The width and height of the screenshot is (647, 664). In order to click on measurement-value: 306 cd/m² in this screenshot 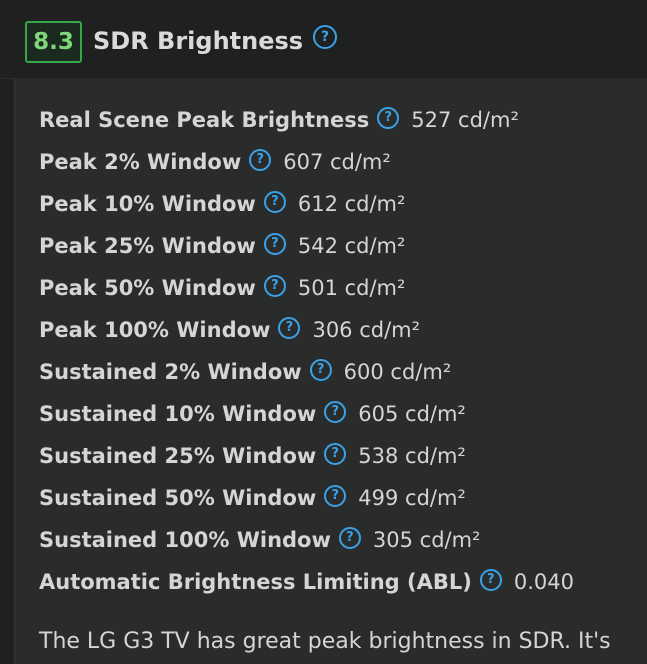, I will do `click(366, 330)`.